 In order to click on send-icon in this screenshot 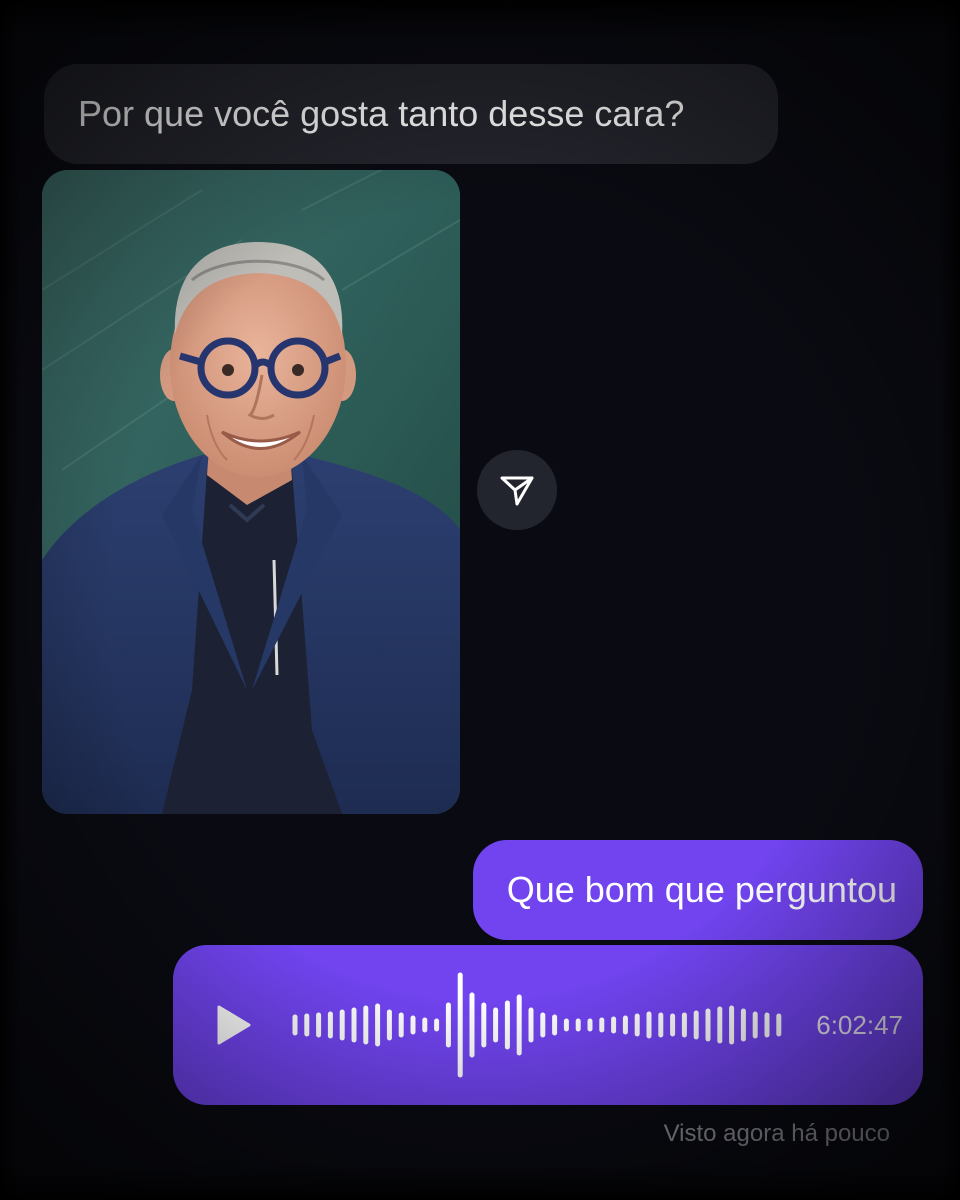, I will do `click(517, 491)`.